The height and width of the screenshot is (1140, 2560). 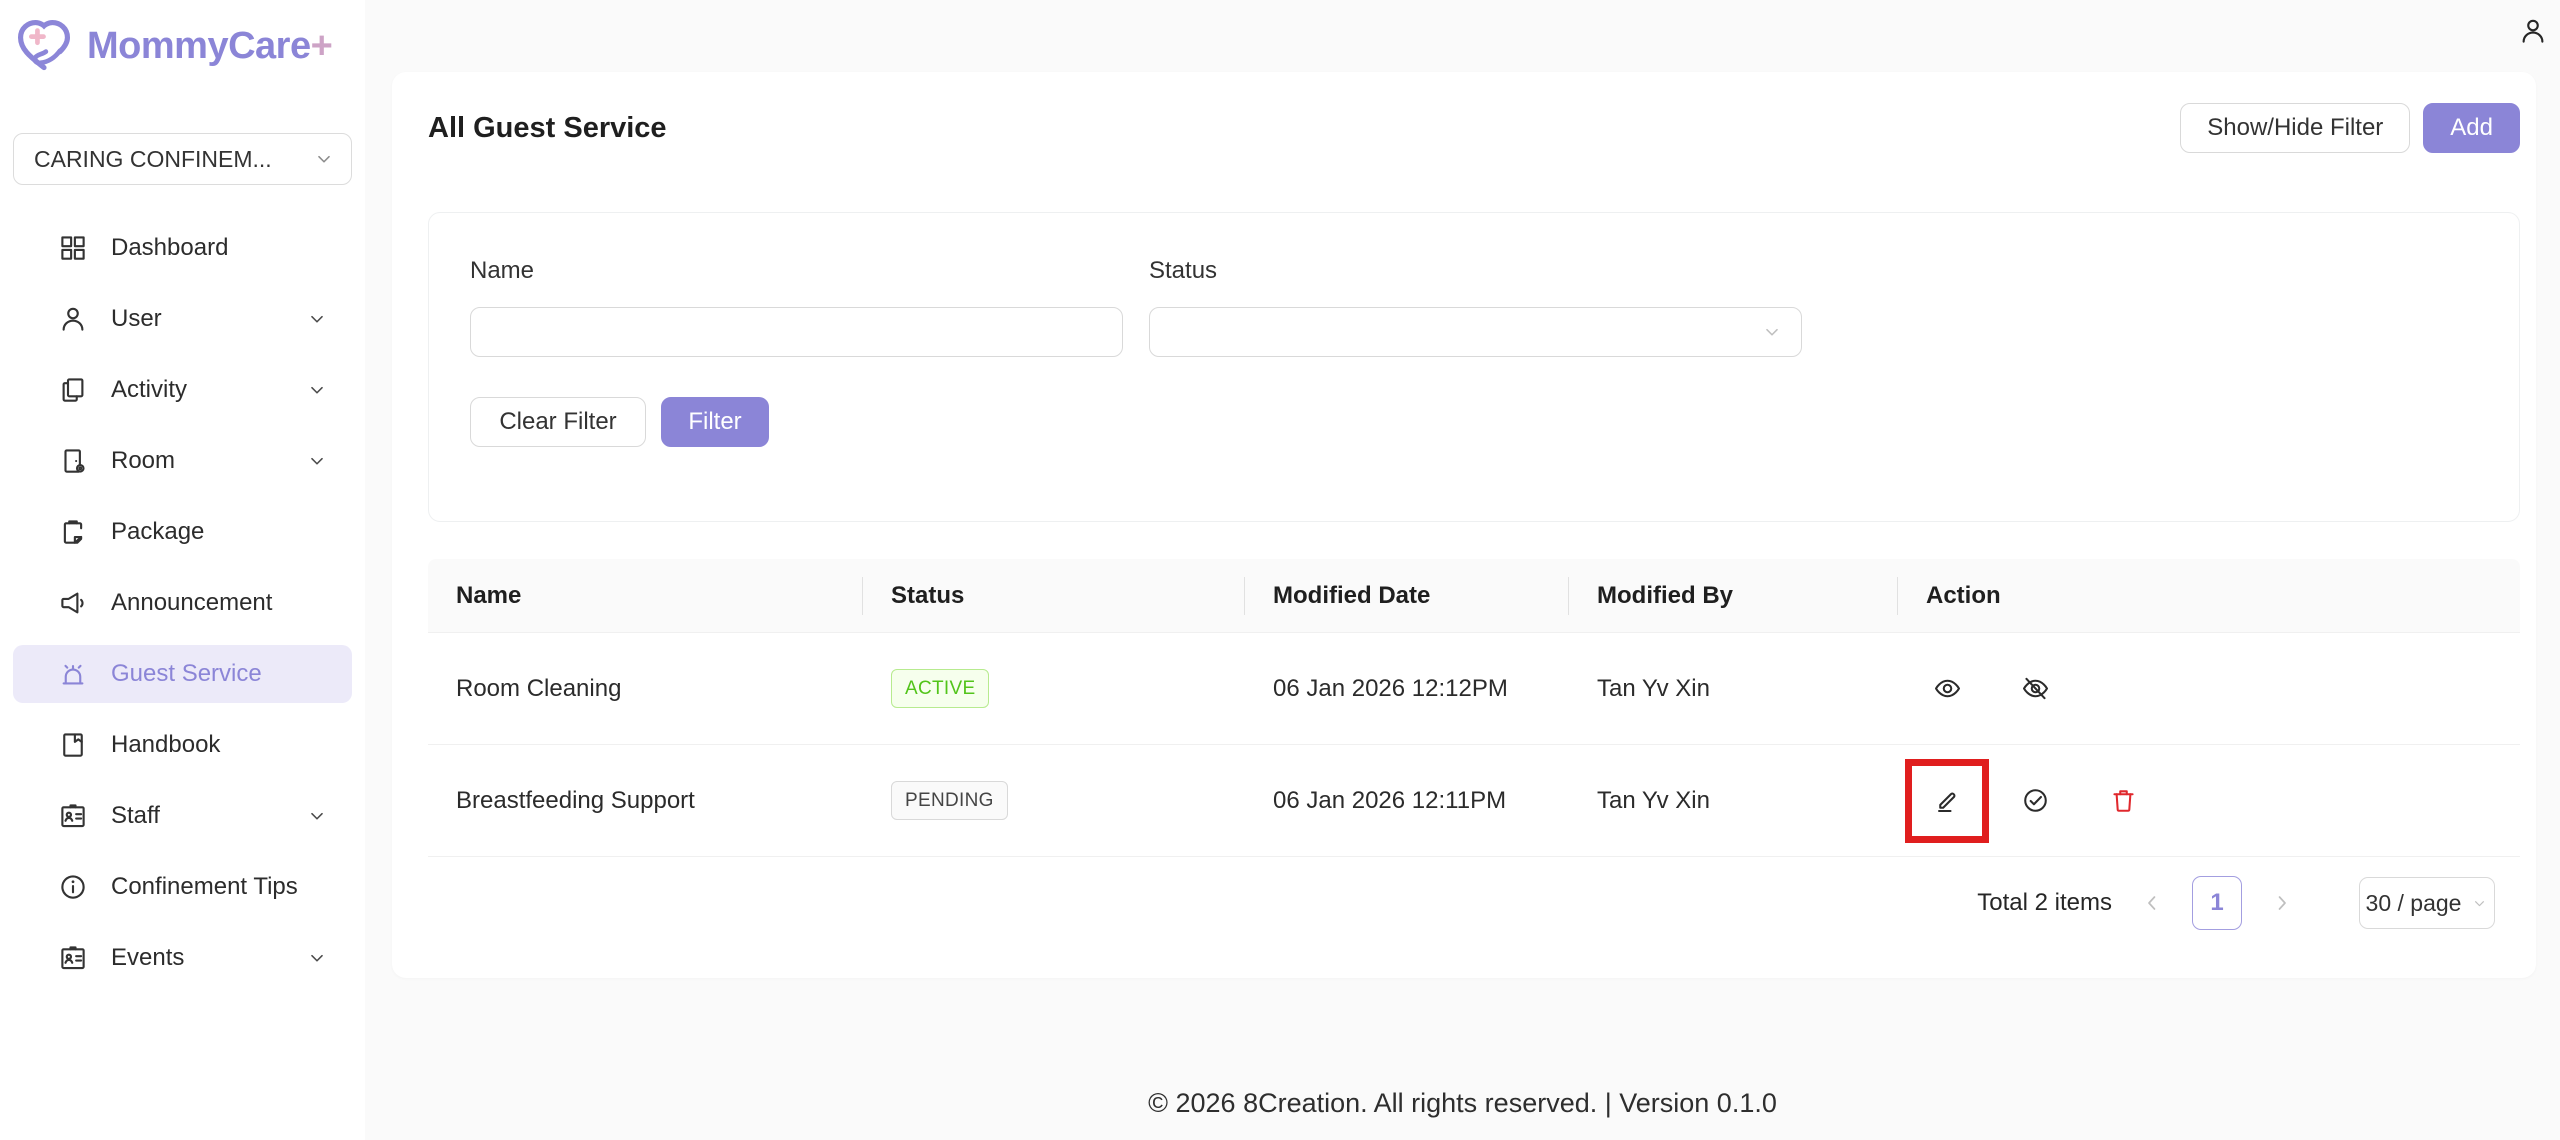 What do you see at coordinates (2044, 902) in the screenshot?
I see `pagination-total: Total 2 items` at bounding box center [2044, 902].